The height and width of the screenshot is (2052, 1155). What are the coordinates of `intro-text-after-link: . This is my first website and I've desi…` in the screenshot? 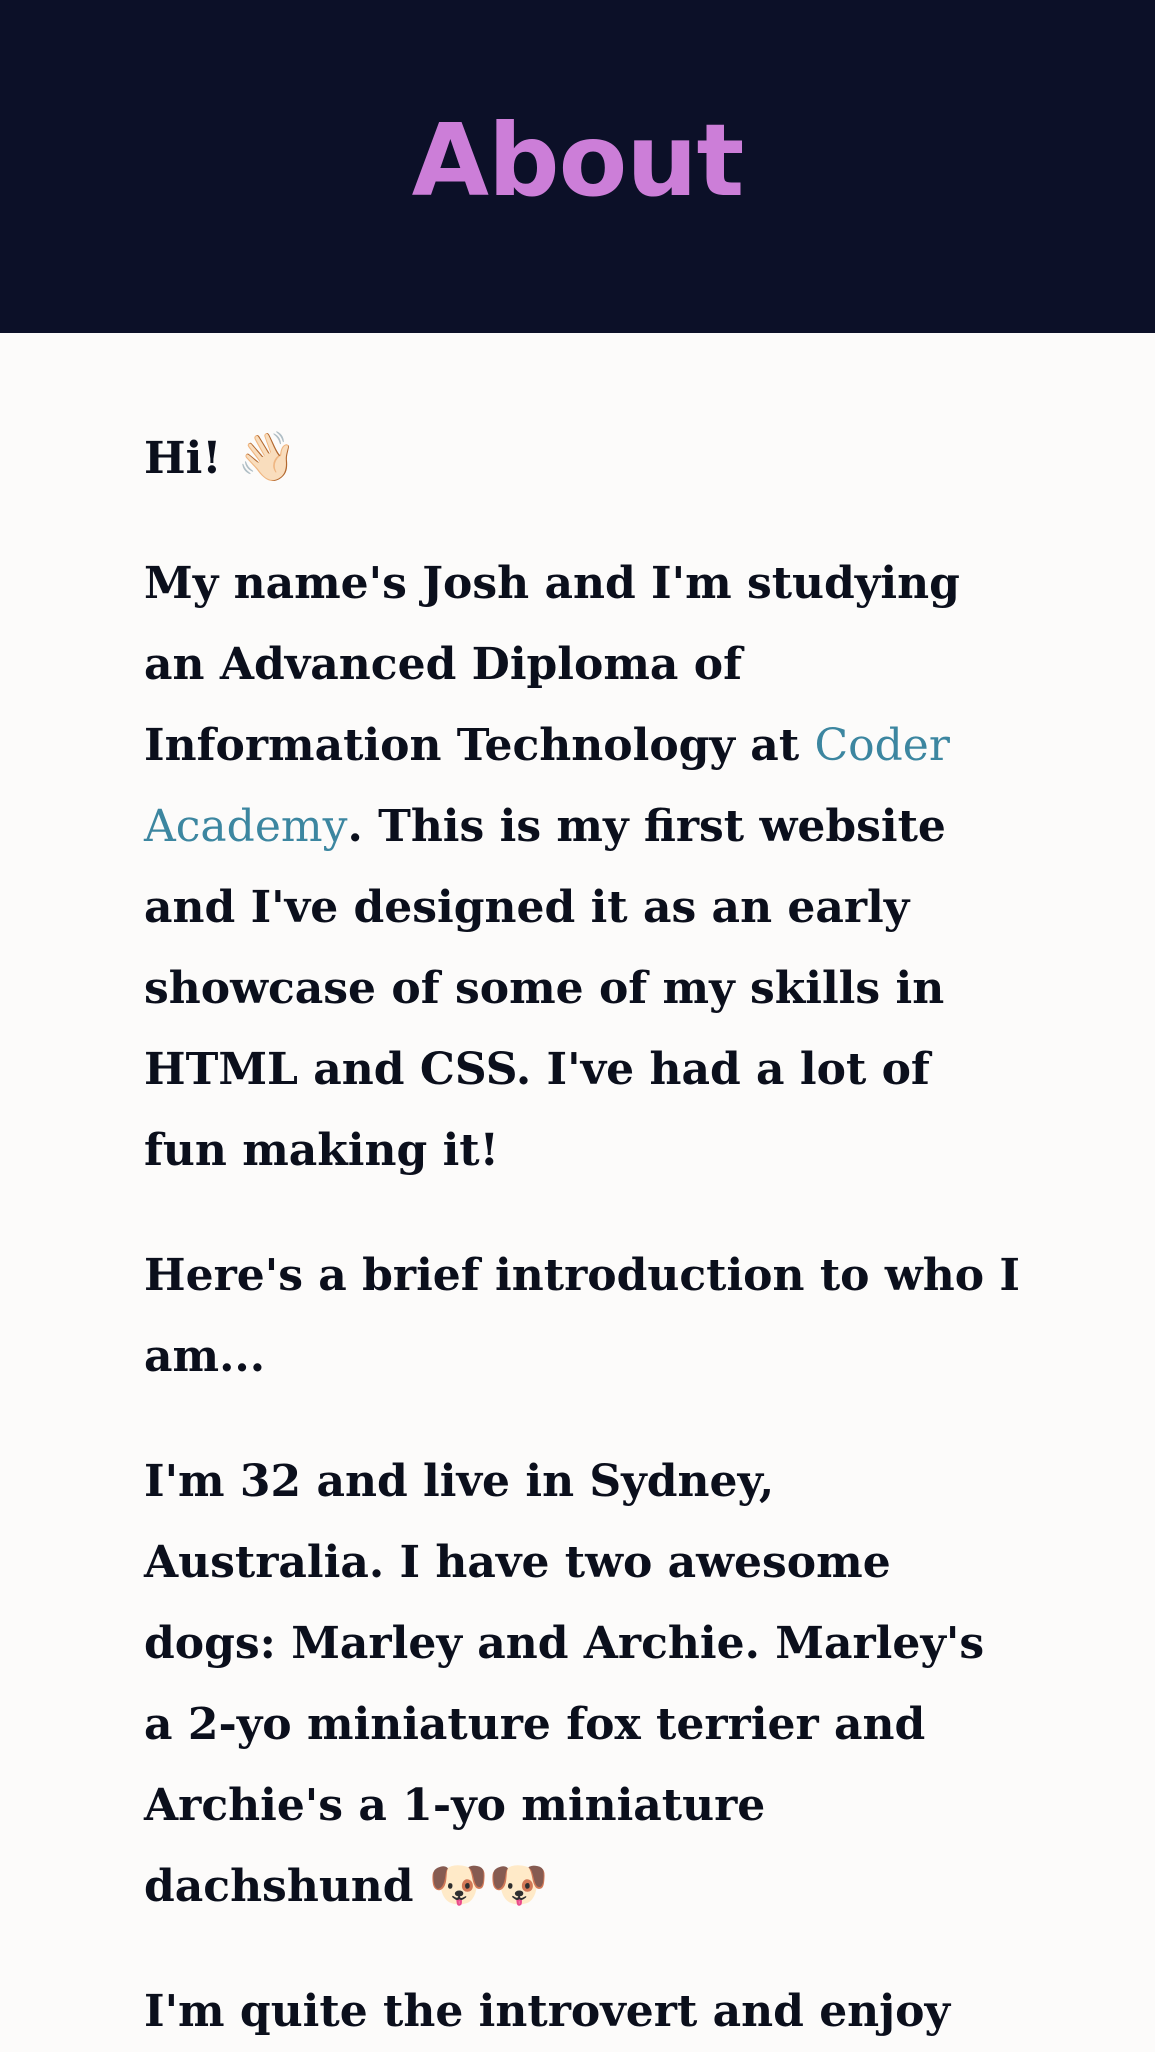 It's located at (545, 988).